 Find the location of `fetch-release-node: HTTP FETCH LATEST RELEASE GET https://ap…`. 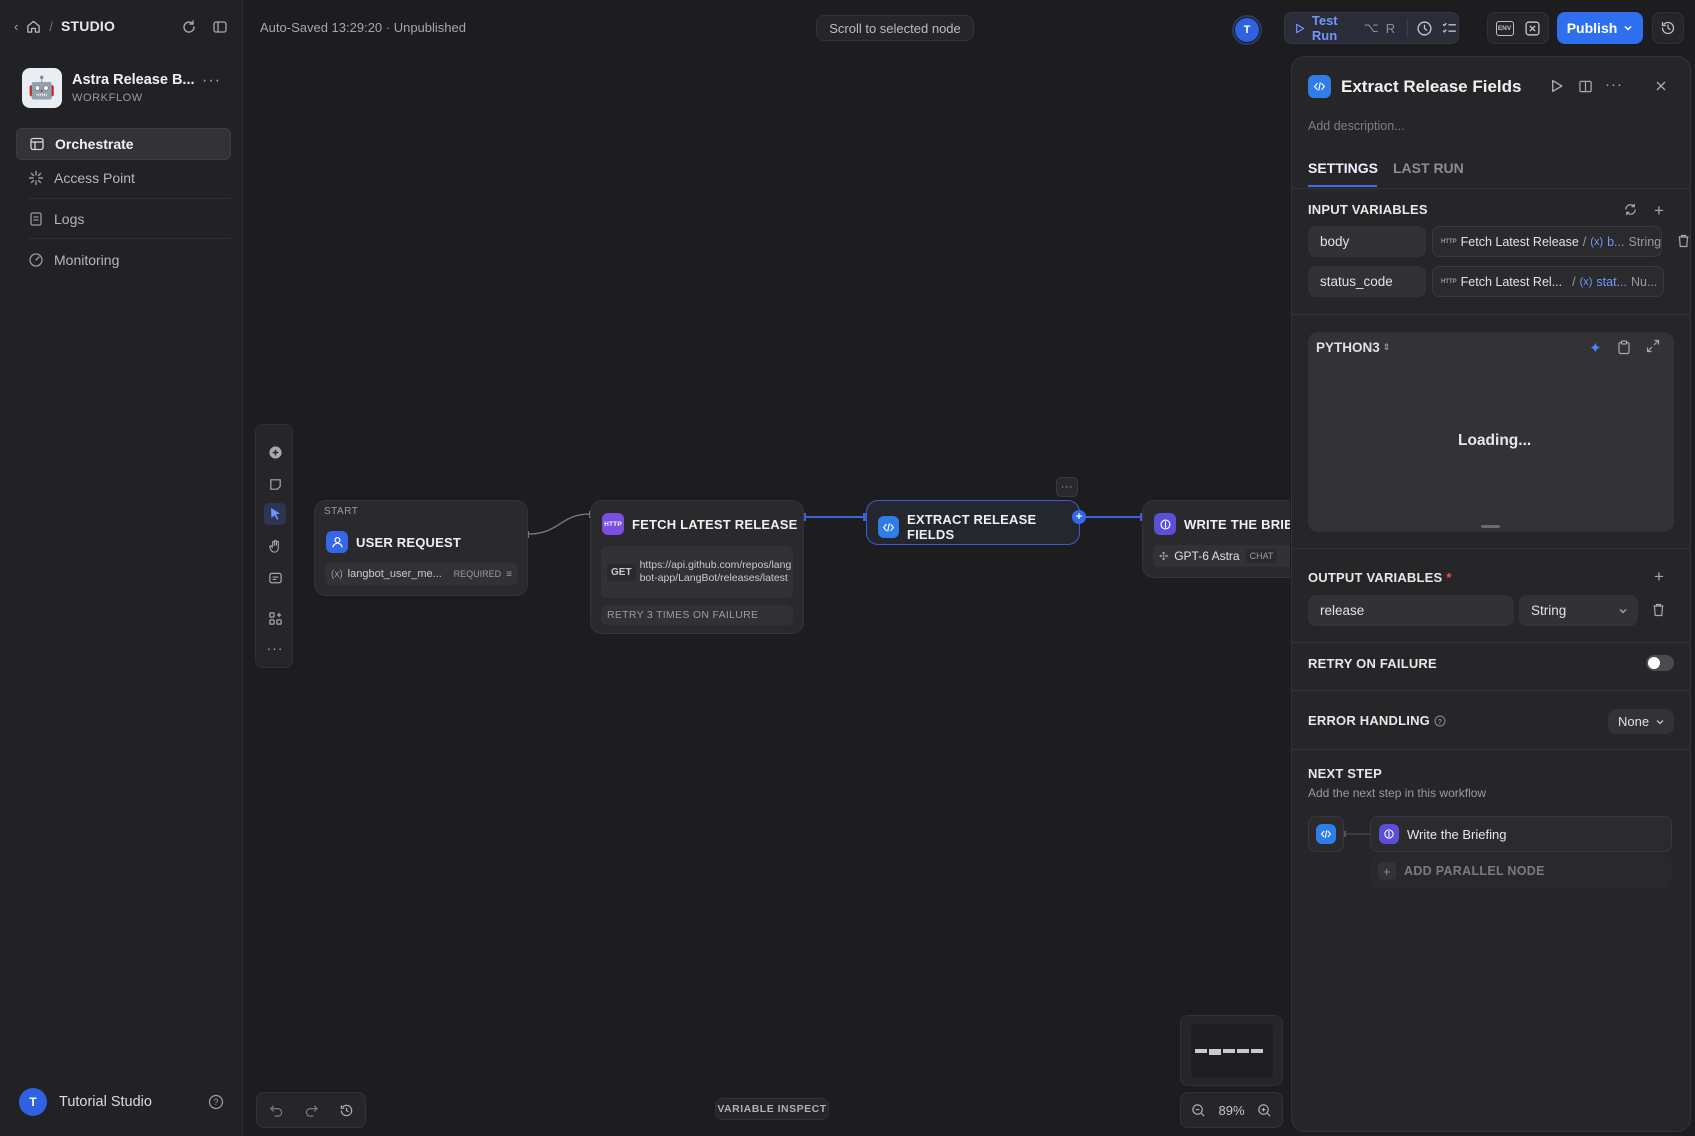

fetch-release-node: HTTP FETCH LATEST RELEASE GET https://ap… is located at coordinates (697, 567).